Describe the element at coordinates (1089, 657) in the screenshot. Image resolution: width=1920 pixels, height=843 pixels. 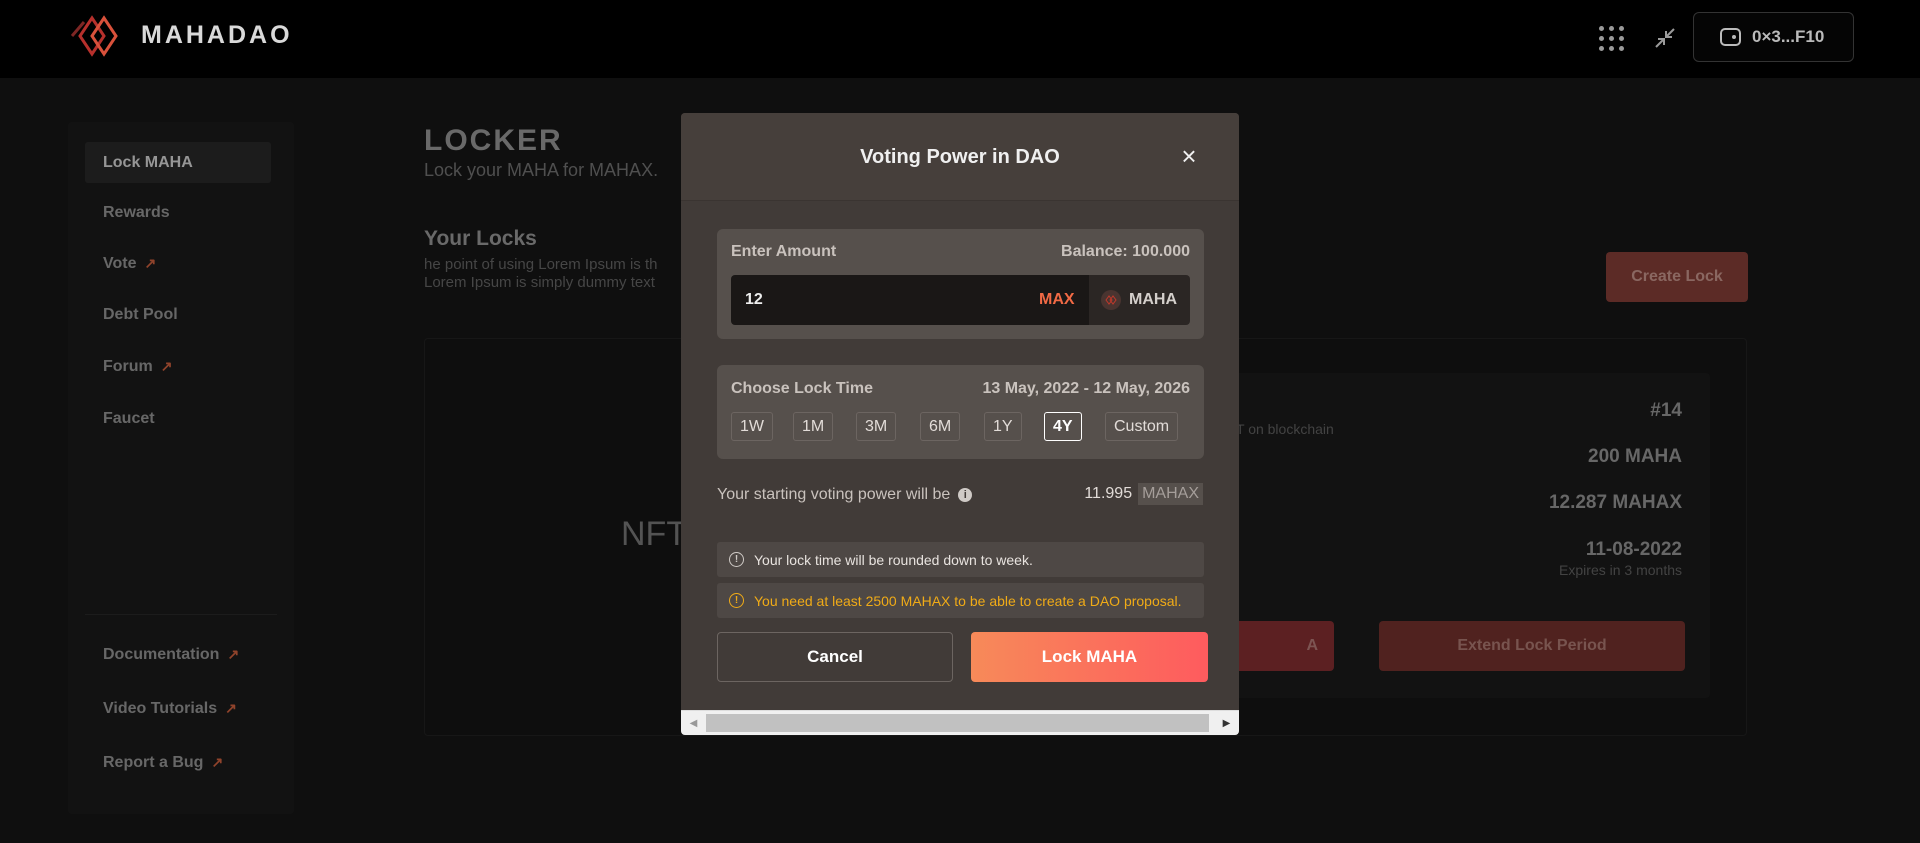
I see `lock-maha-button: Lock MAHA` at that location.